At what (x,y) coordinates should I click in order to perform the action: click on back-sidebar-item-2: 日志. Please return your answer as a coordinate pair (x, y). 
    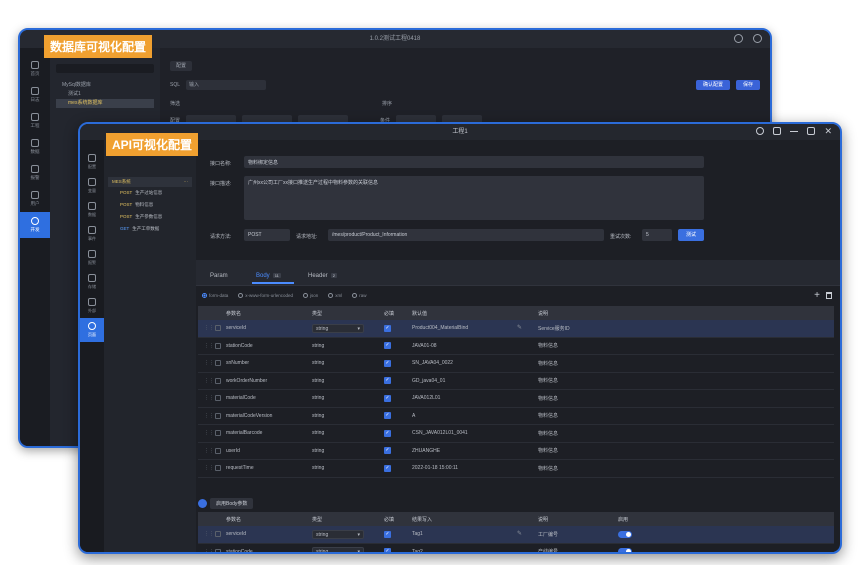
    Looking at the image, I should click on (35, 95).